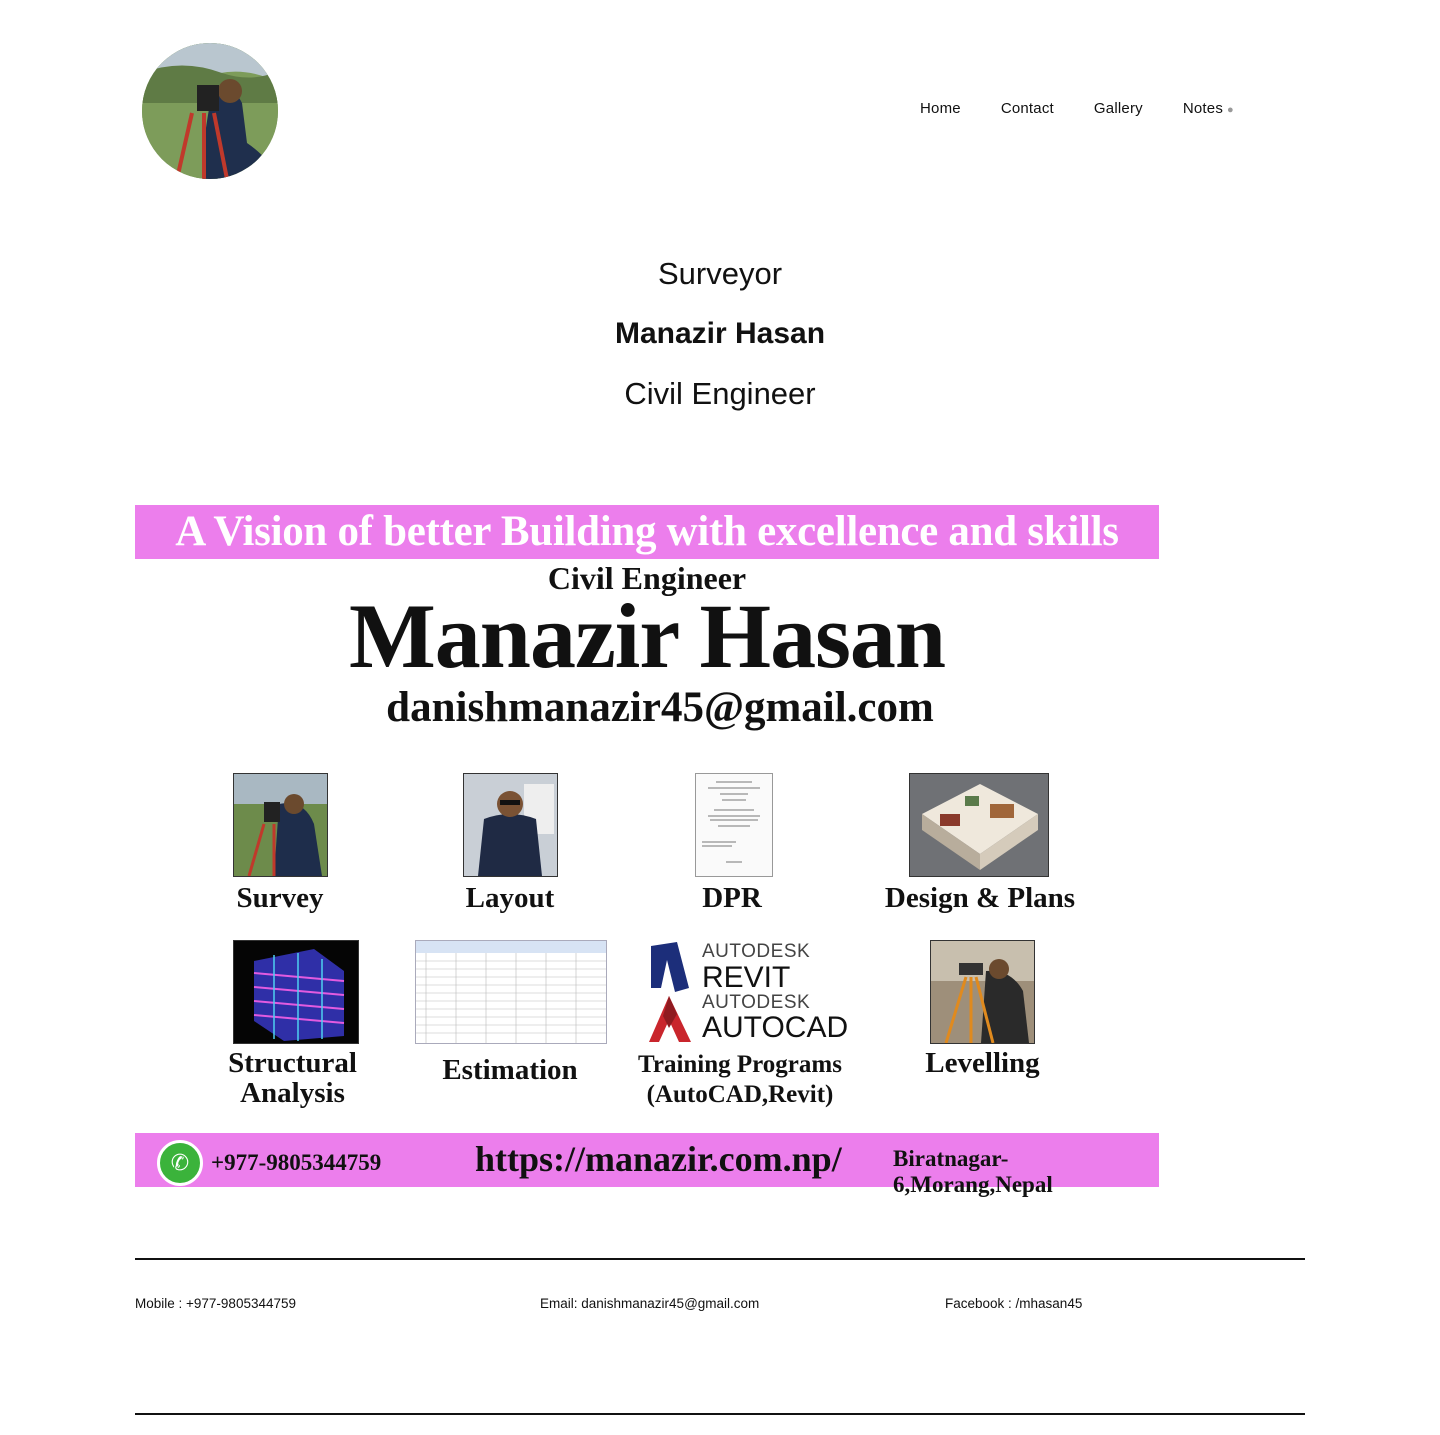  What do you see at coordinates (292, 1078) in the screenshot?
I see `caption-structural-analysis: Structural Analysis` at bounding box center [292, 1078].